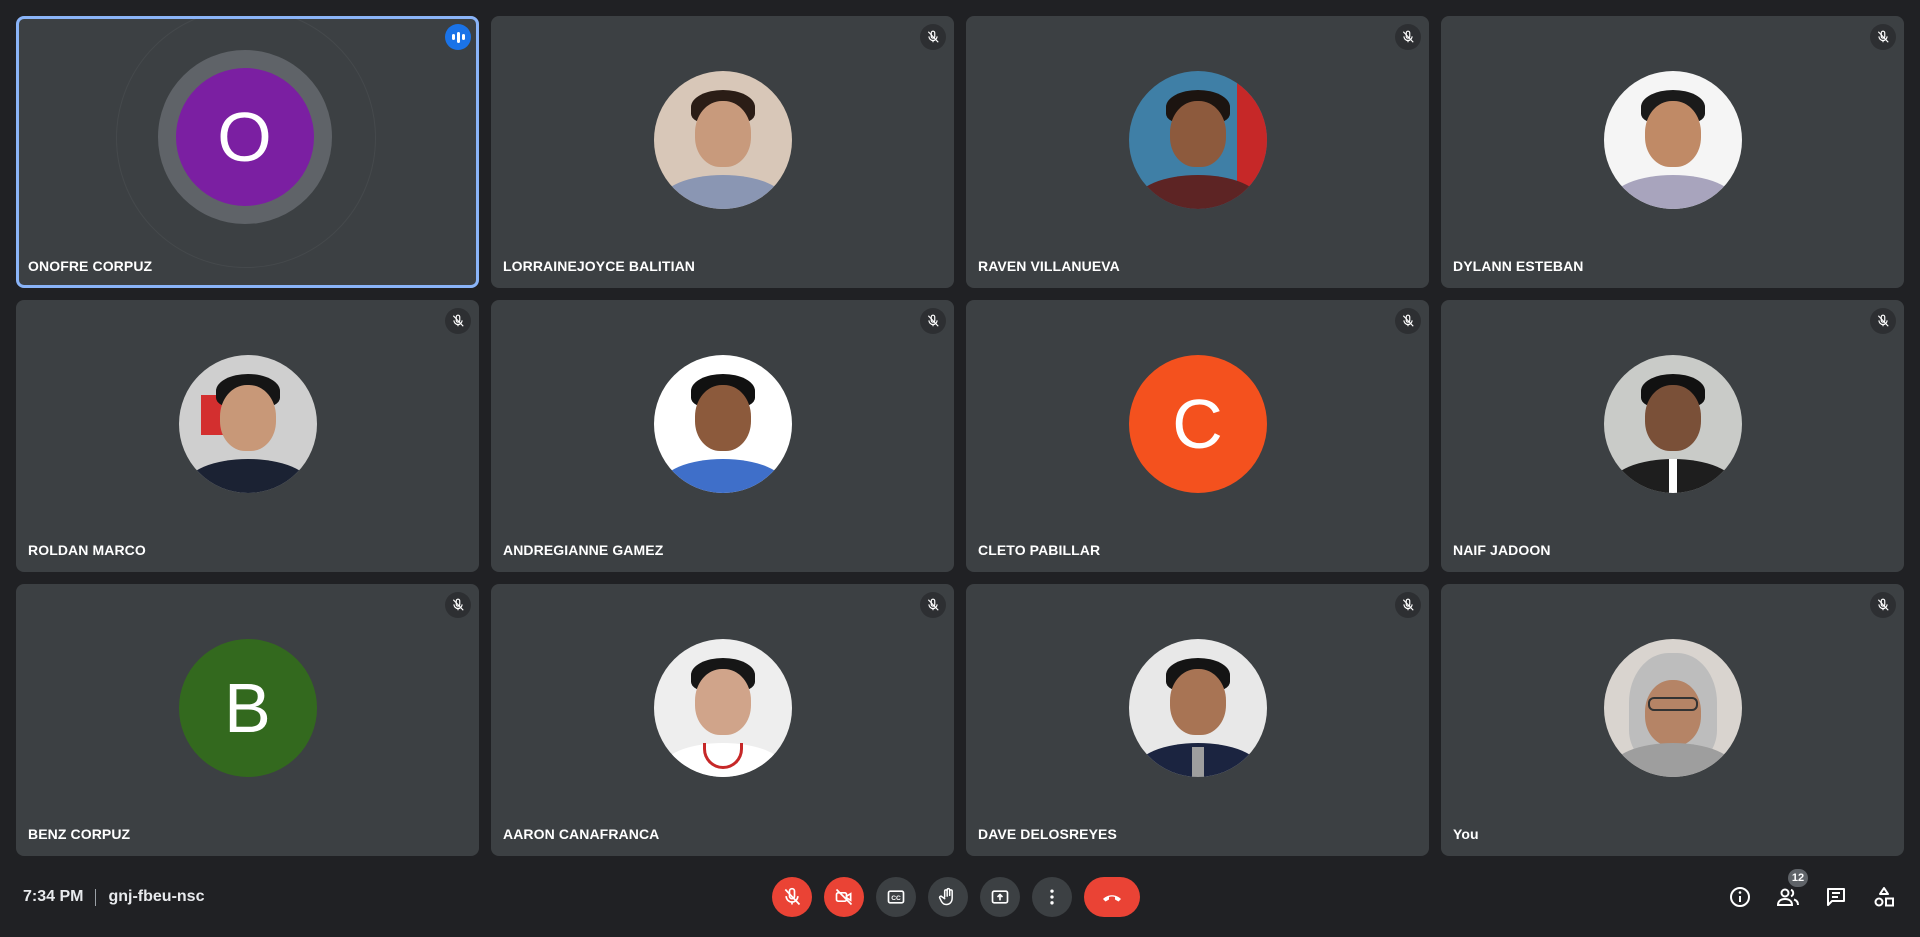 Image resolution: width=1920 pixels, height=937 pixels. Describe the element at coordinates (1039, 550) in the screenshot. I see `participant-name: CLETO PABILLAR` at that location.